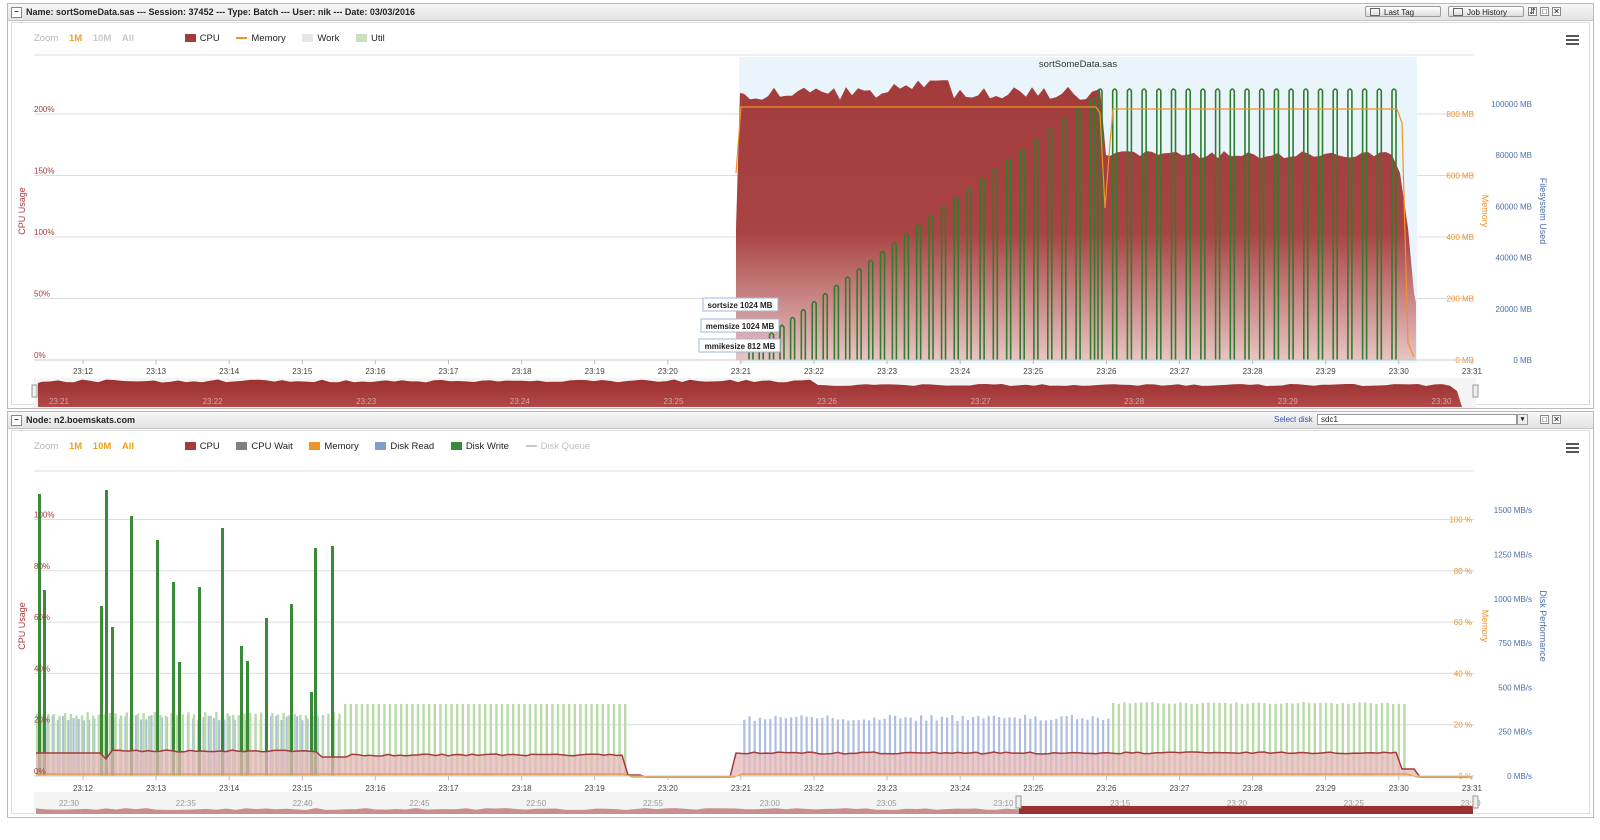  Describe the element at coordinates (366, 401) in the screenshot. I see `navigator-tick: 23:23` at that location.